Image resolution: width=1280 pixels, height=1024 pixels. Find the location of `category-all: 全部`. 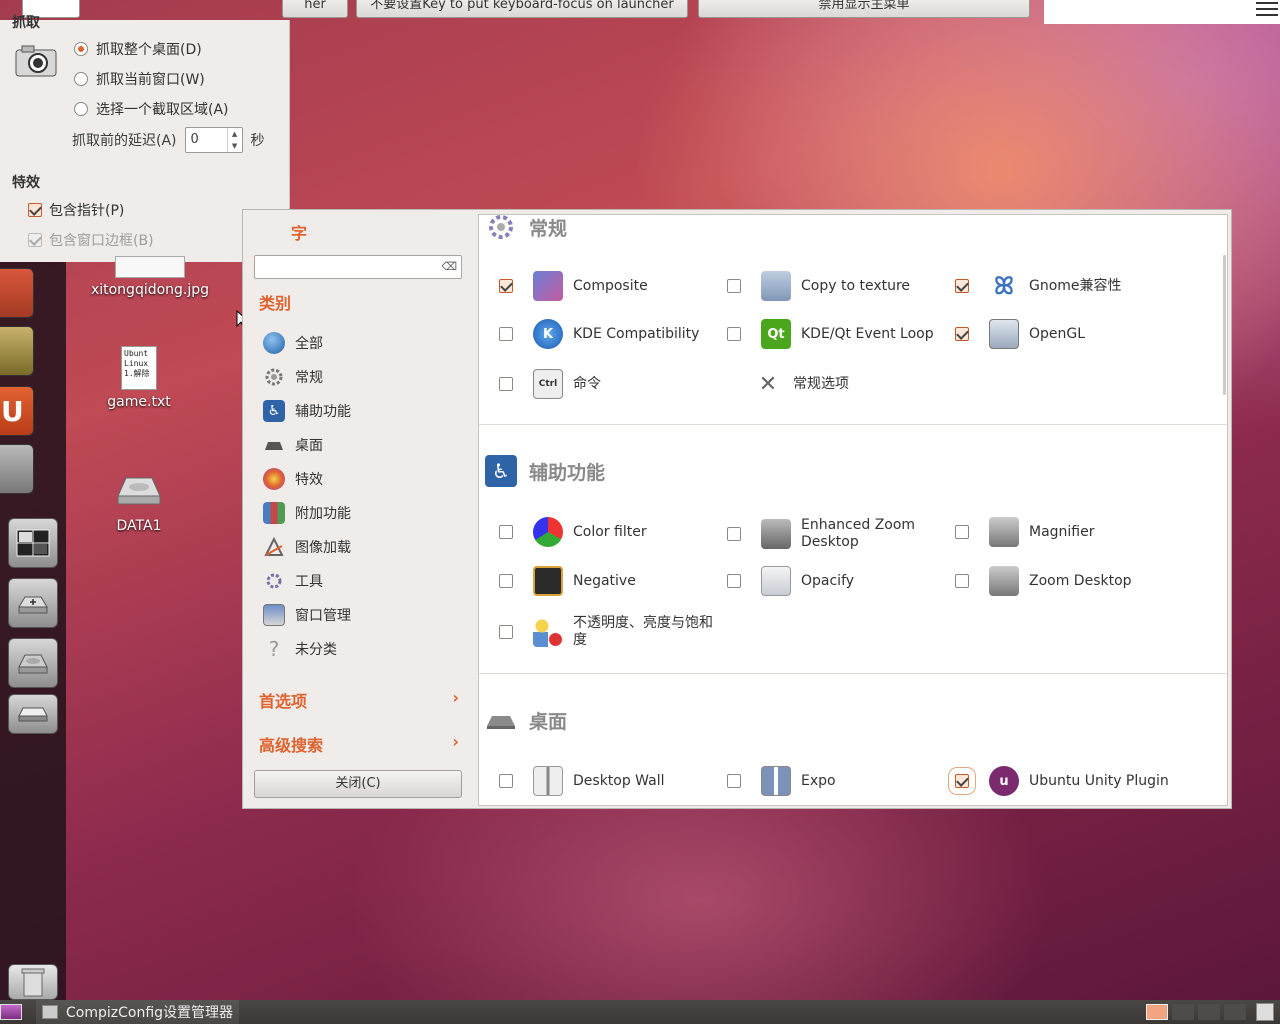

category-all: 全部 is located at coordinates (293, 343).